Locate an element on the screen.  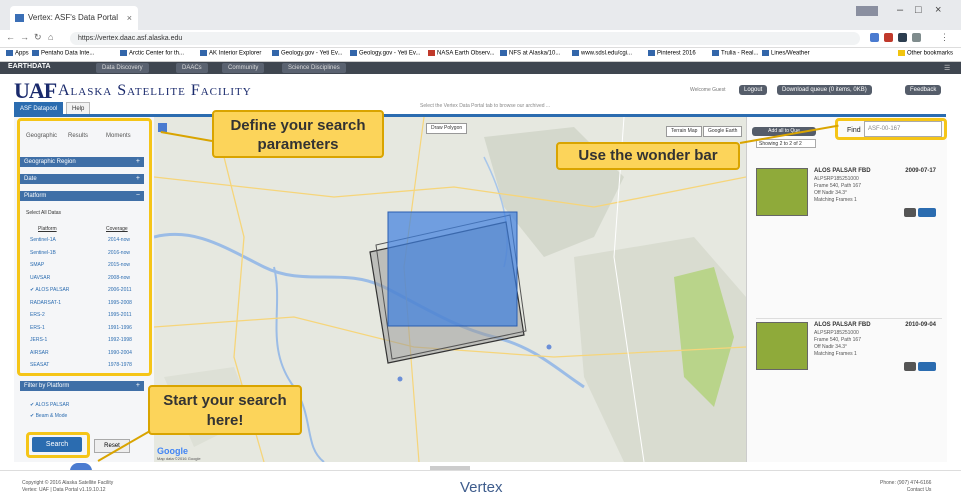
forward-icon: → is located at coordinates (24, 37).